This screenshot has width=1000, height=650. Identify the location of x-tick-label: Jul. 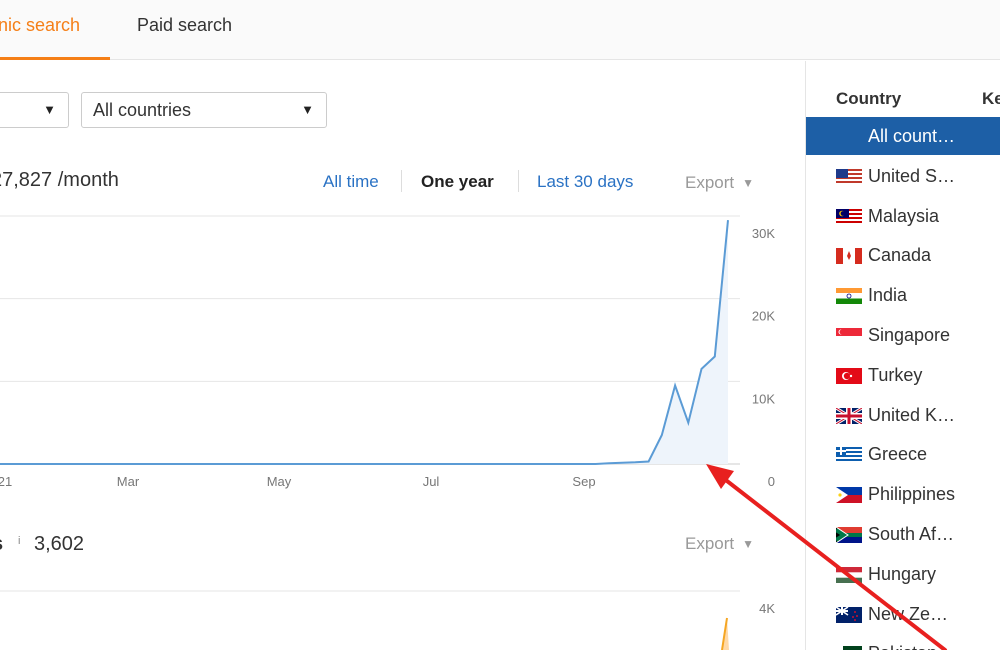
(431, 481).